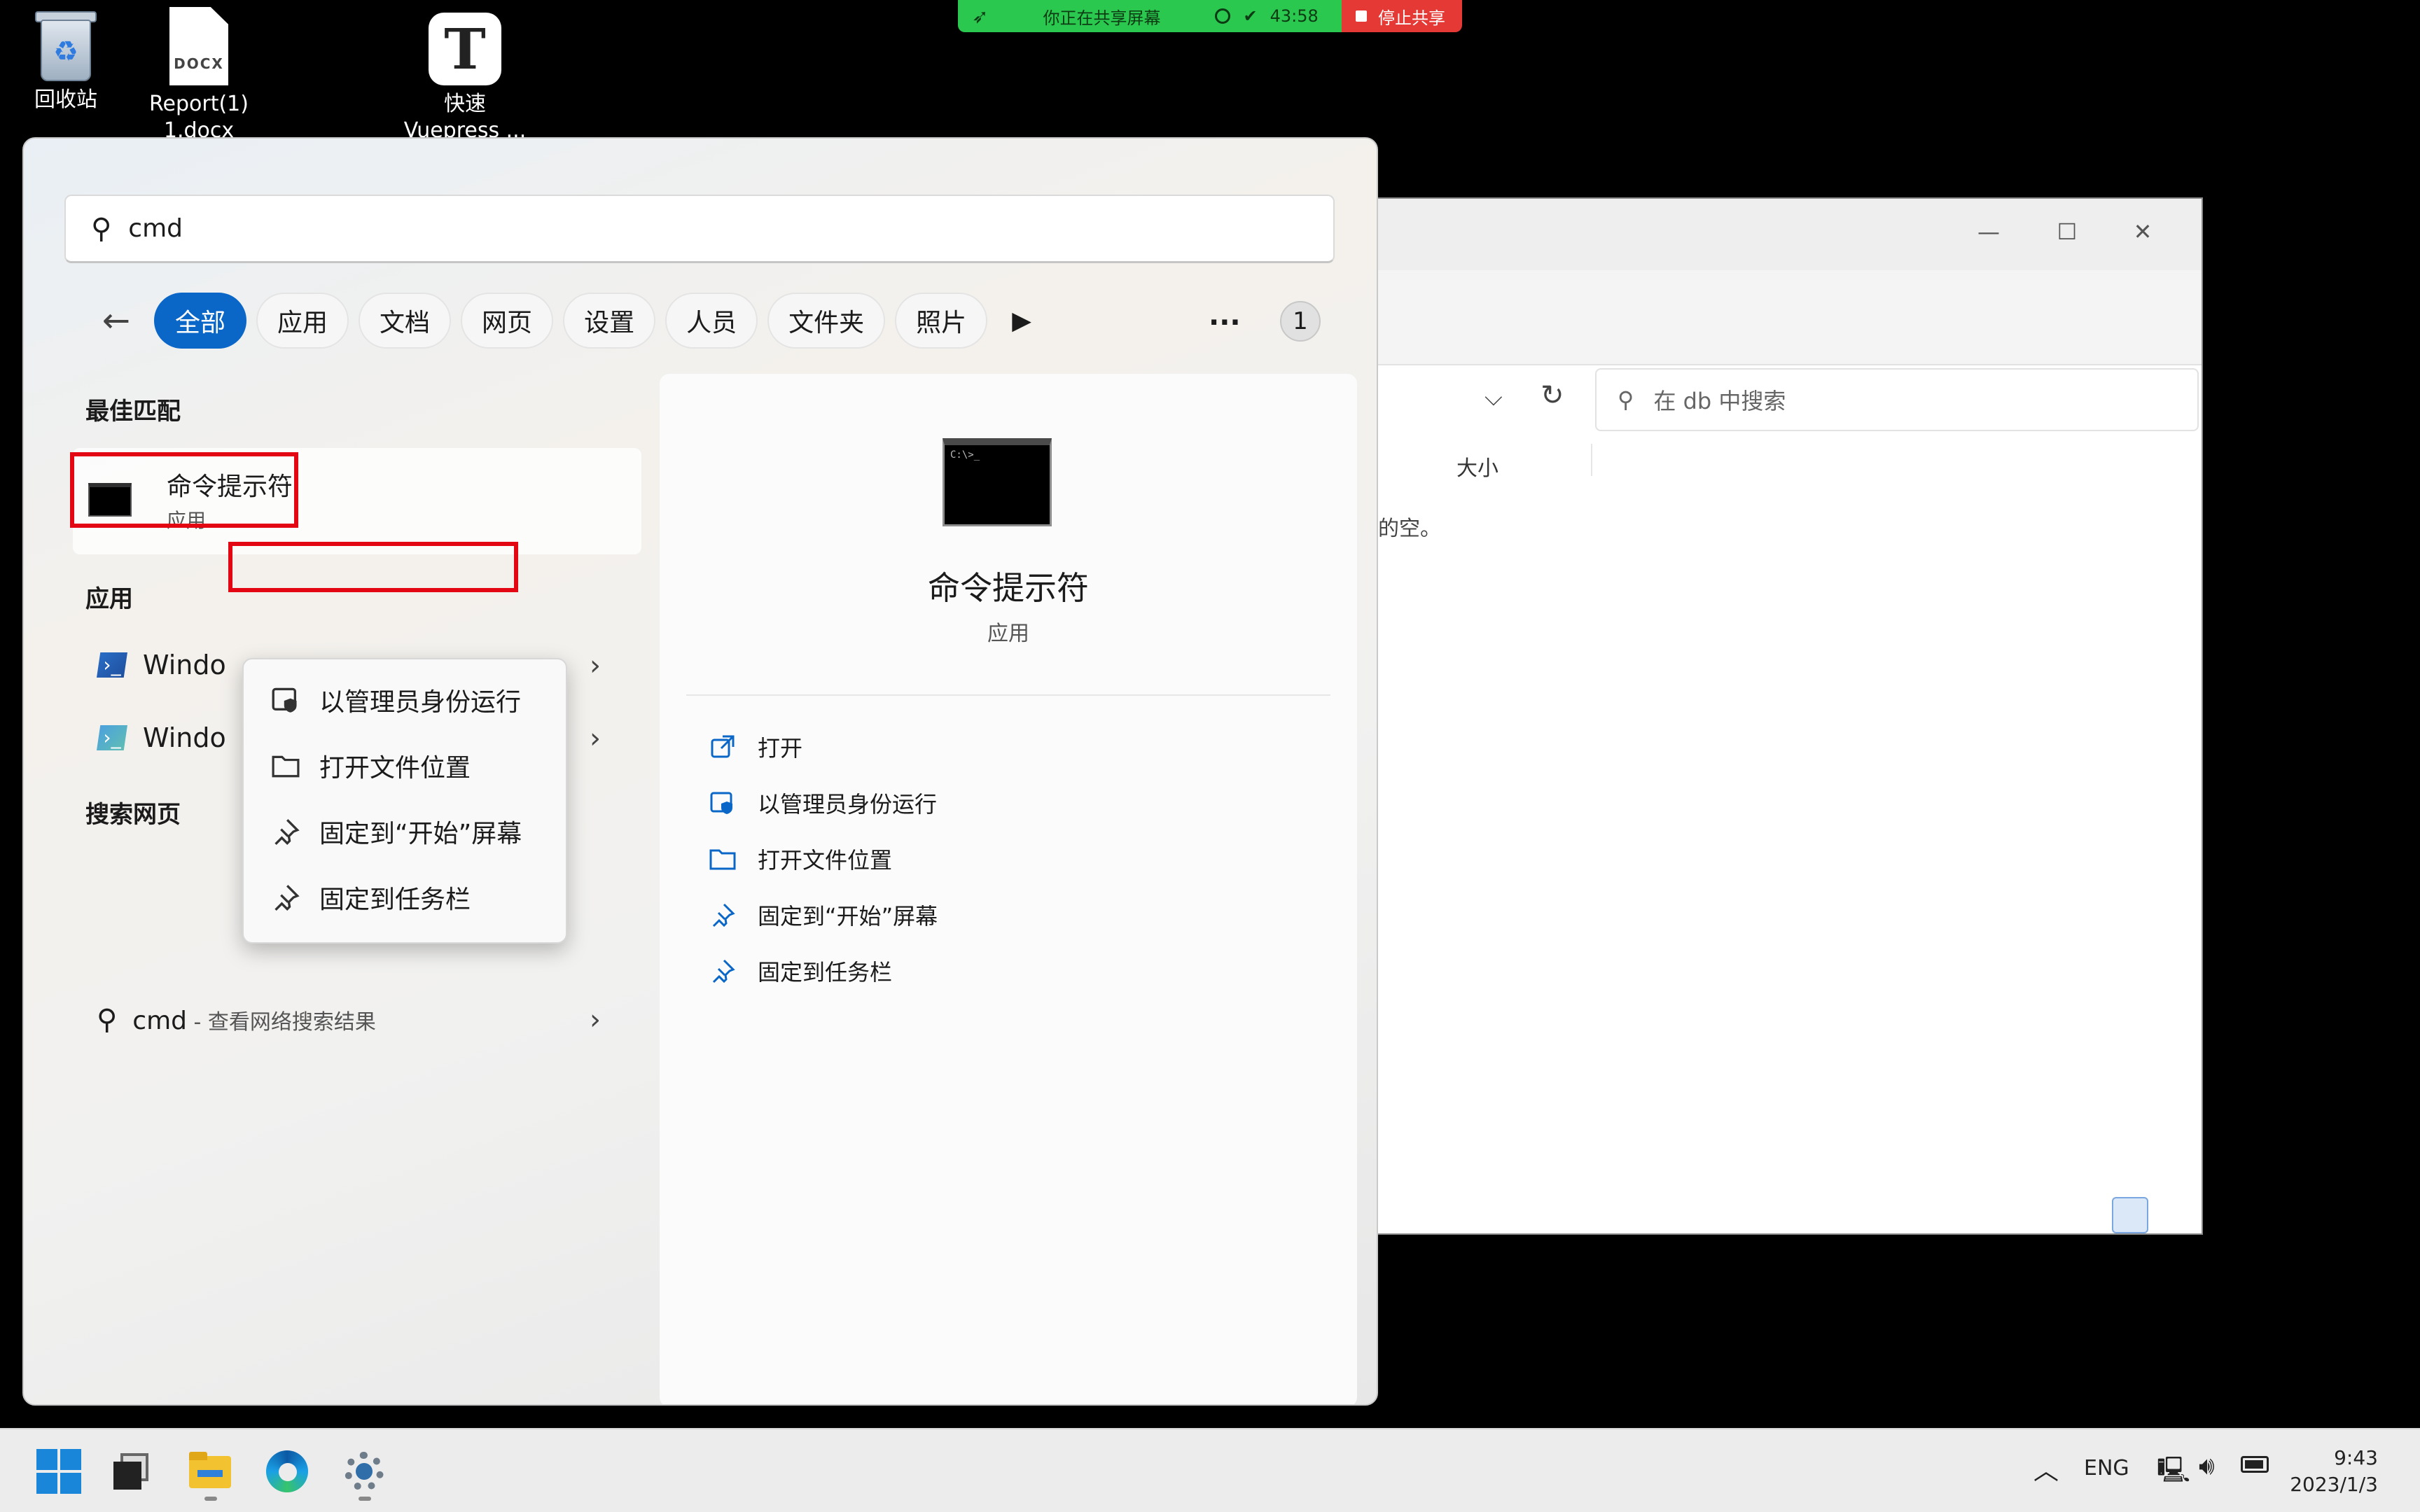  I want to click on search-icon: ⚲, so click(107, 1020).